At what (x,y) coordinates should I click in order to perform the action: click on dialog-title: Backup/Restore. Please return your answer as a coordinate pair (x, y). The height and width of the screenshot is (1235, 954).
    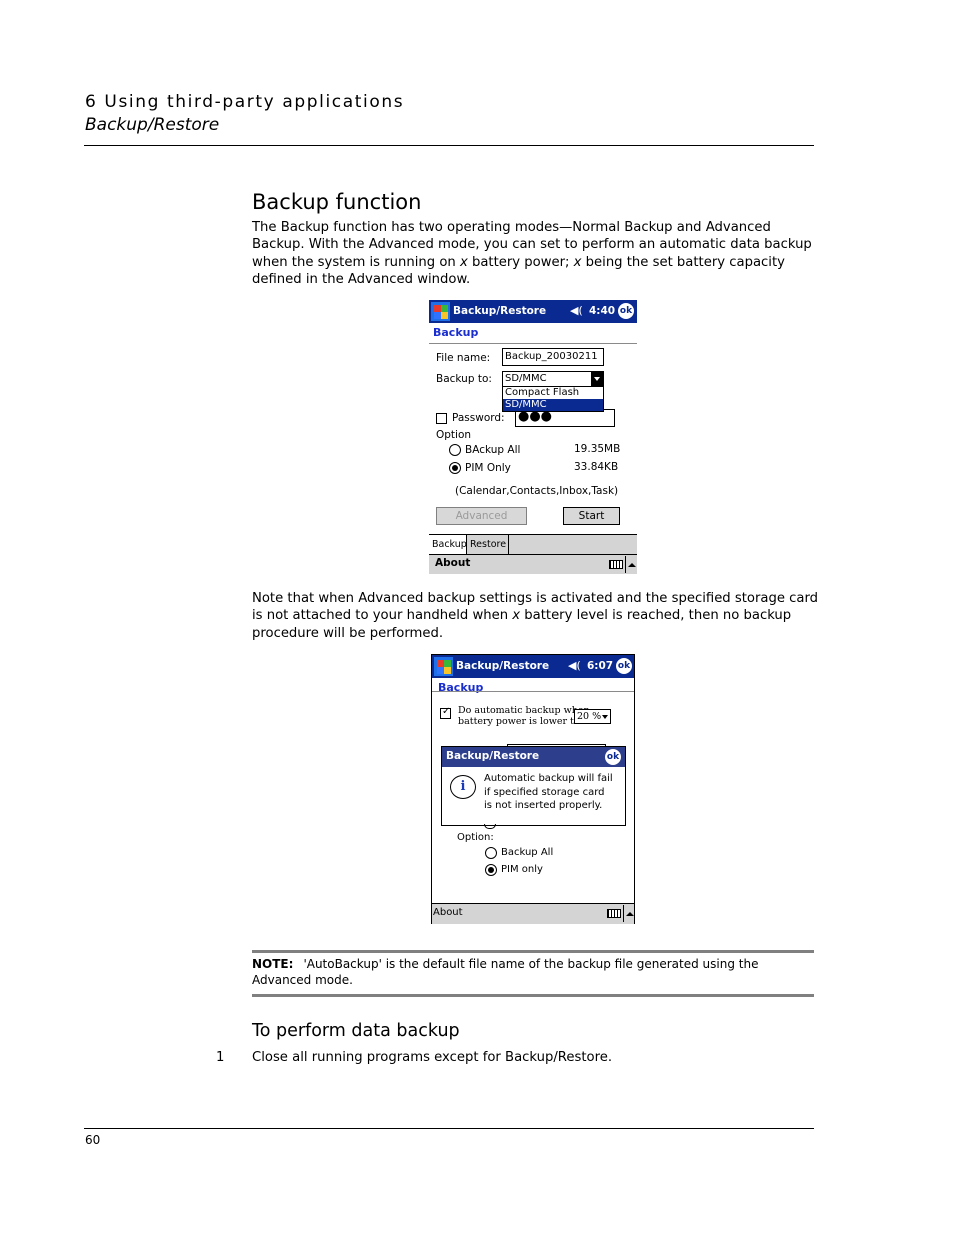
    Looking at the image, I should click on (493, 756).